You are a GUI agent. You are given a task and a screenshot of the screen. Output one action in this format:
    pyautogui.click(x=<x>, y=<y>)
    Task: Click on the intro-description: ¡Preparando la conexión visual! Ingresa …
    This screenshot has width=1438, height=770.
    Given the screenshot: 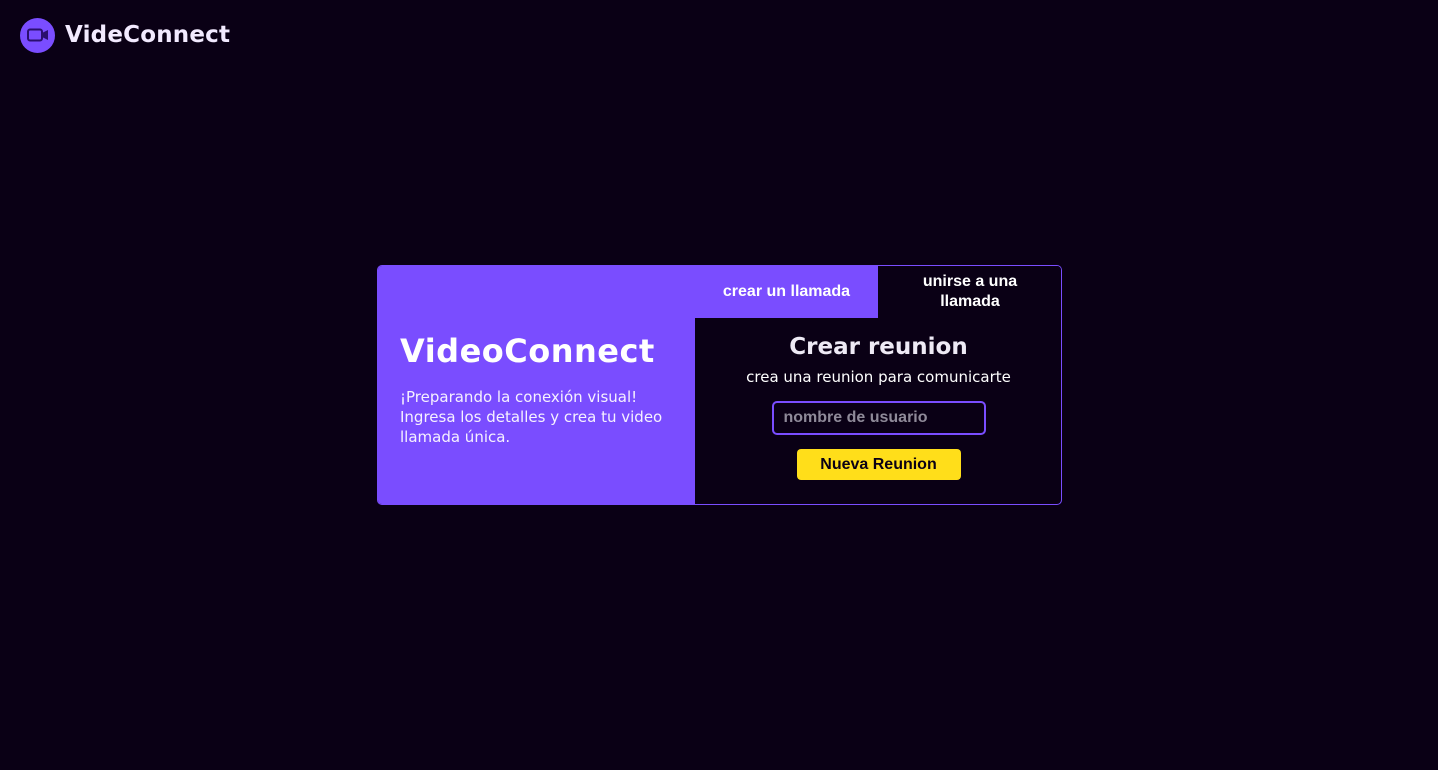 What is the action you would take?
    pyautogui.click(x=531, y=417)
    